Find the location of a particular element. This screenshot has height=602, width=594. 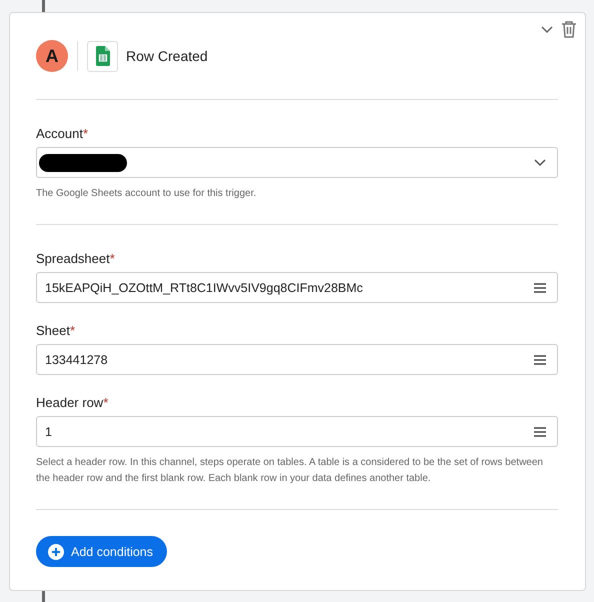

input-field: 15kEAPQiH_OZOttM_RTt8C1IWvv5IV9gq8CIFmv28BMc is located at coordinates (297, 287).